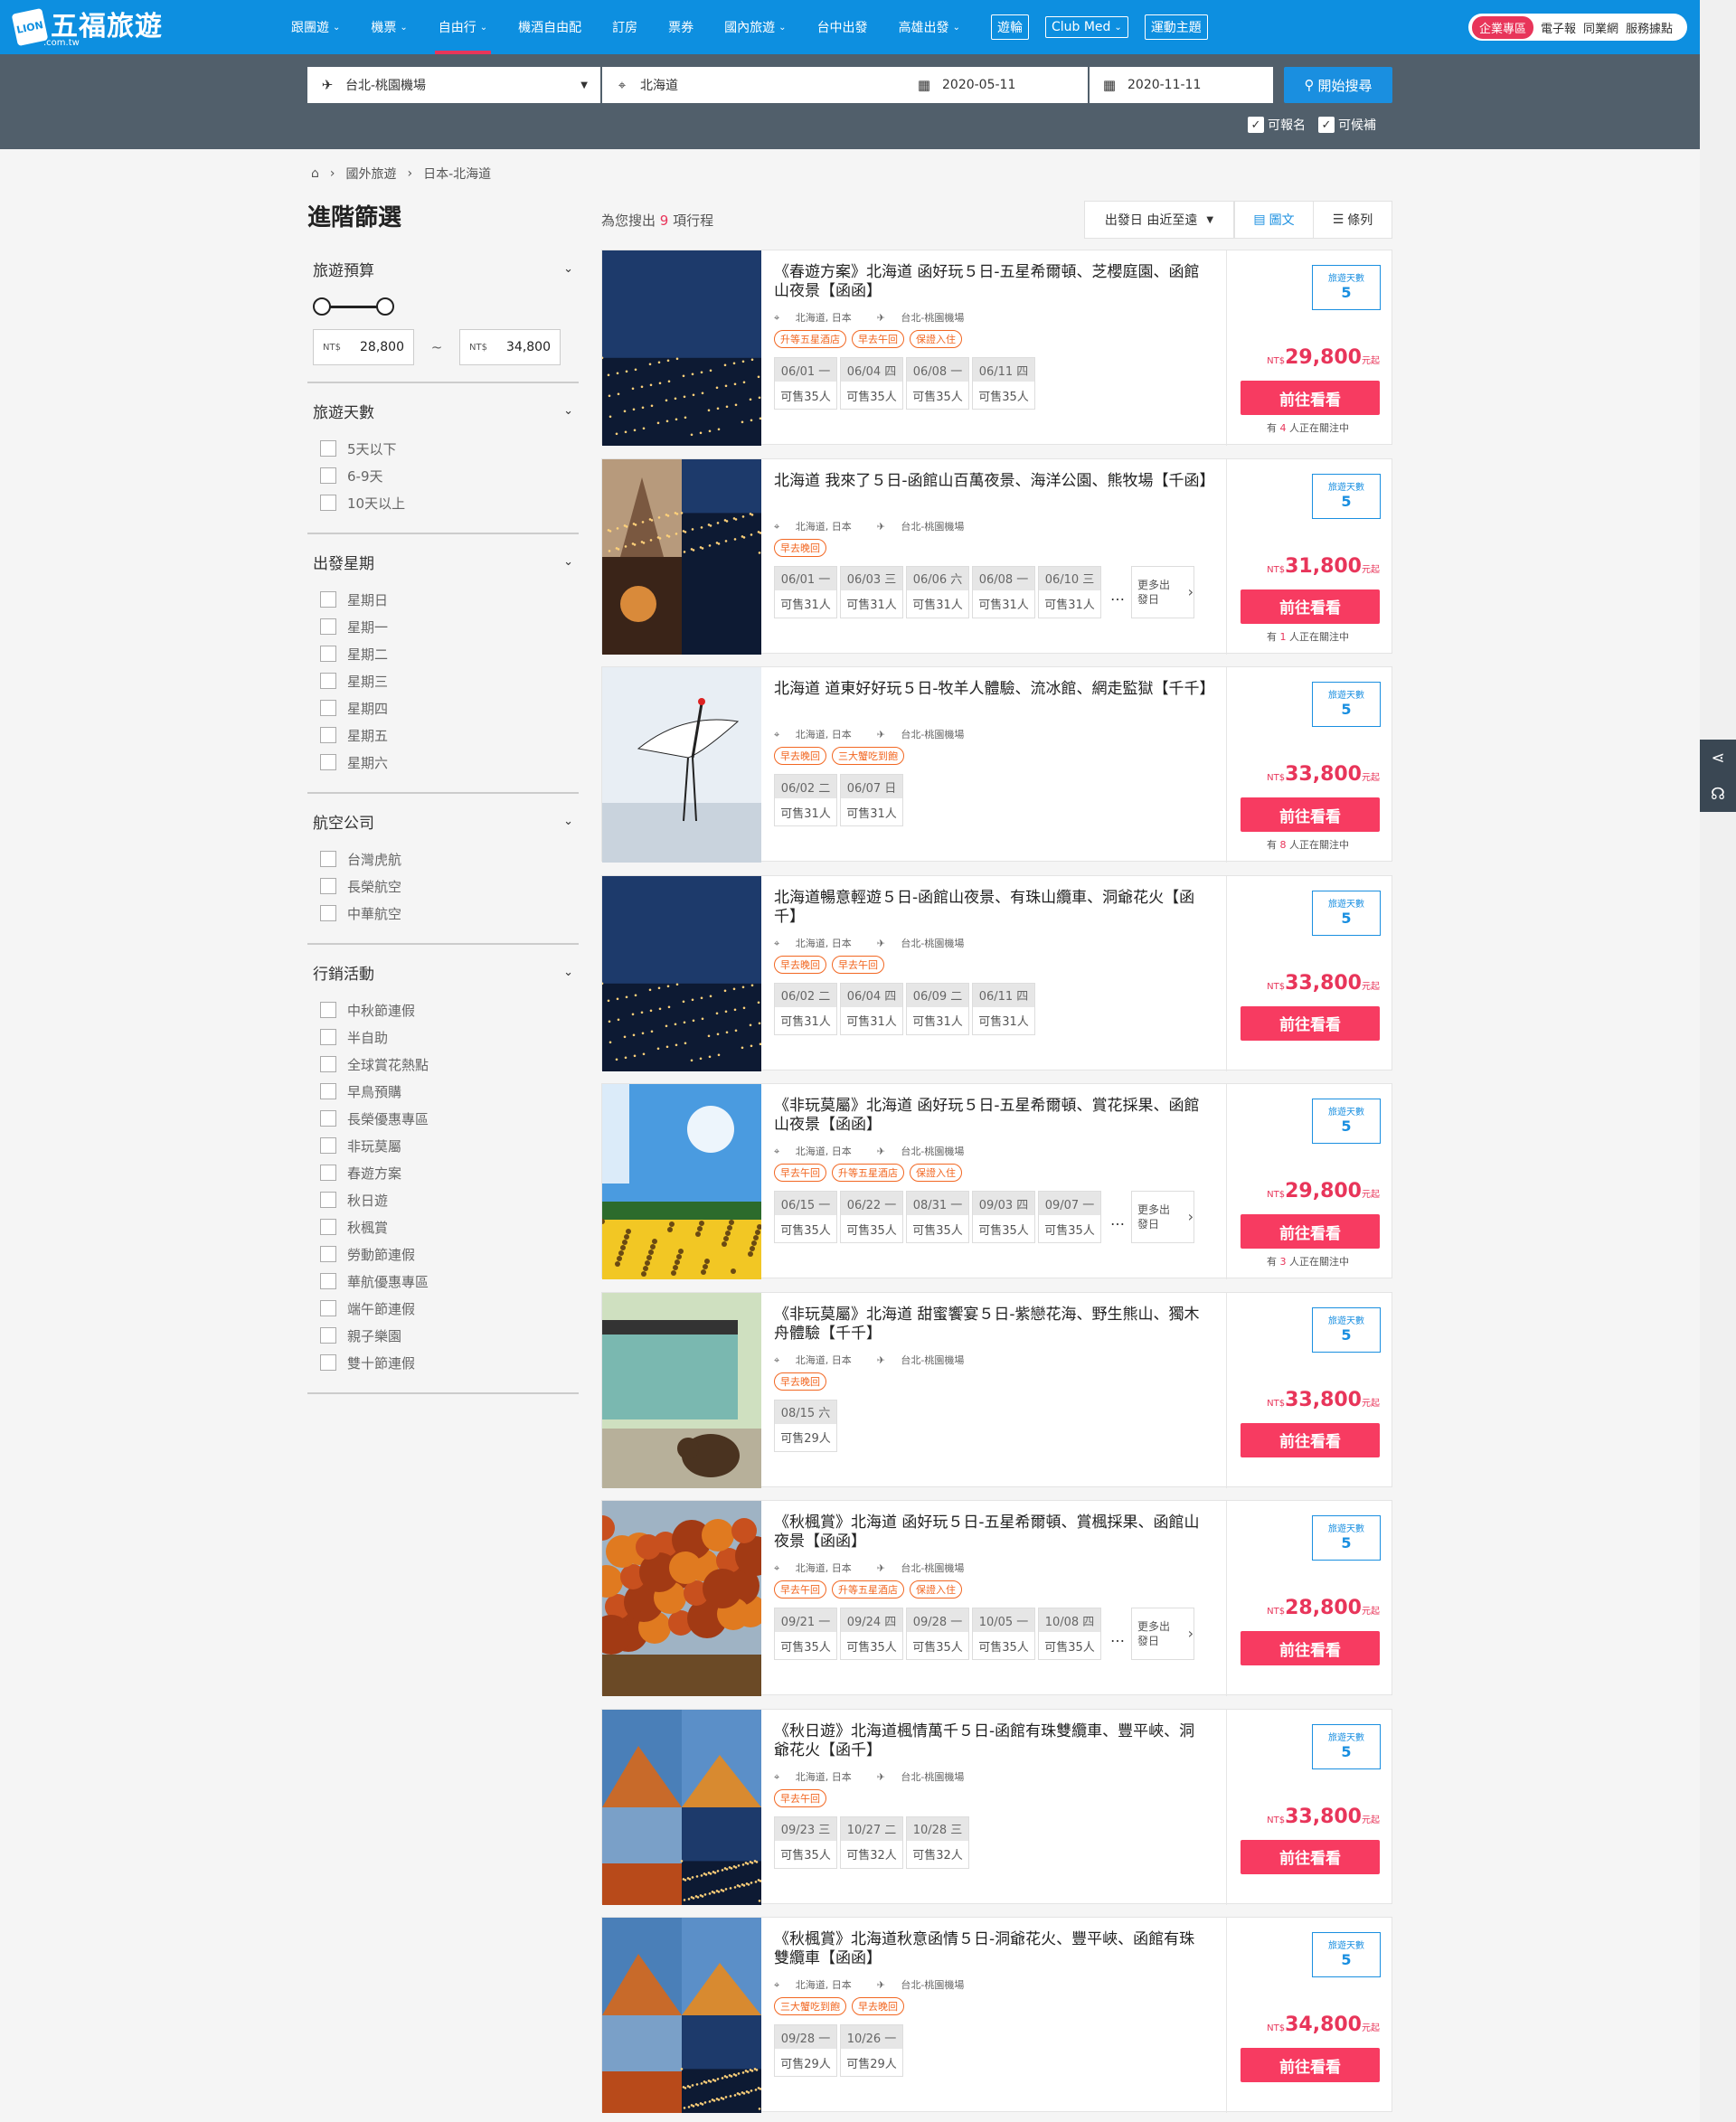  What do you see at coordinates (322, 306) in the screenshot?
I see `slider-min-handle` at bounding box center [322, 306].